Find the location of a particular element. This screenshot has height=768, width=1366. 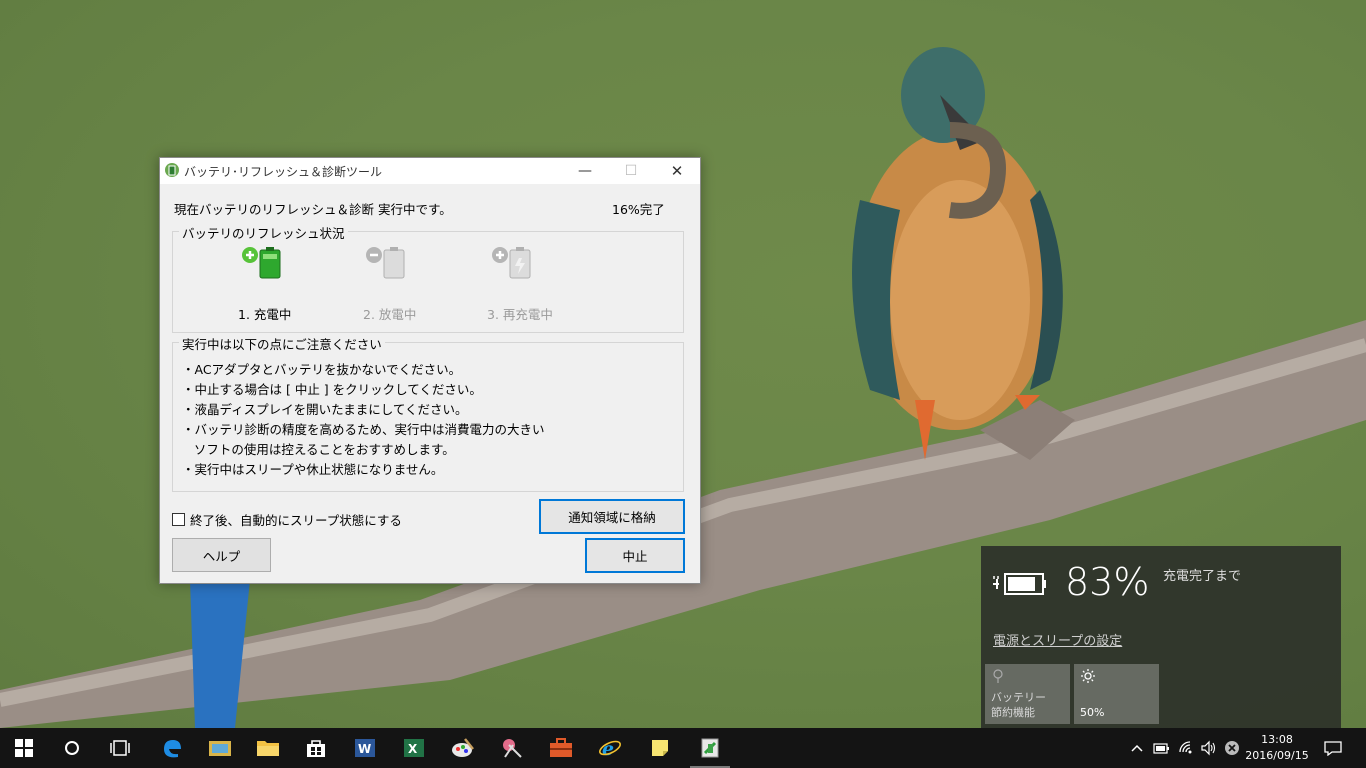

note-line: ・中止する場合は [ 中止 ] をクリックしてください。 is located at coordinates (332, 389).